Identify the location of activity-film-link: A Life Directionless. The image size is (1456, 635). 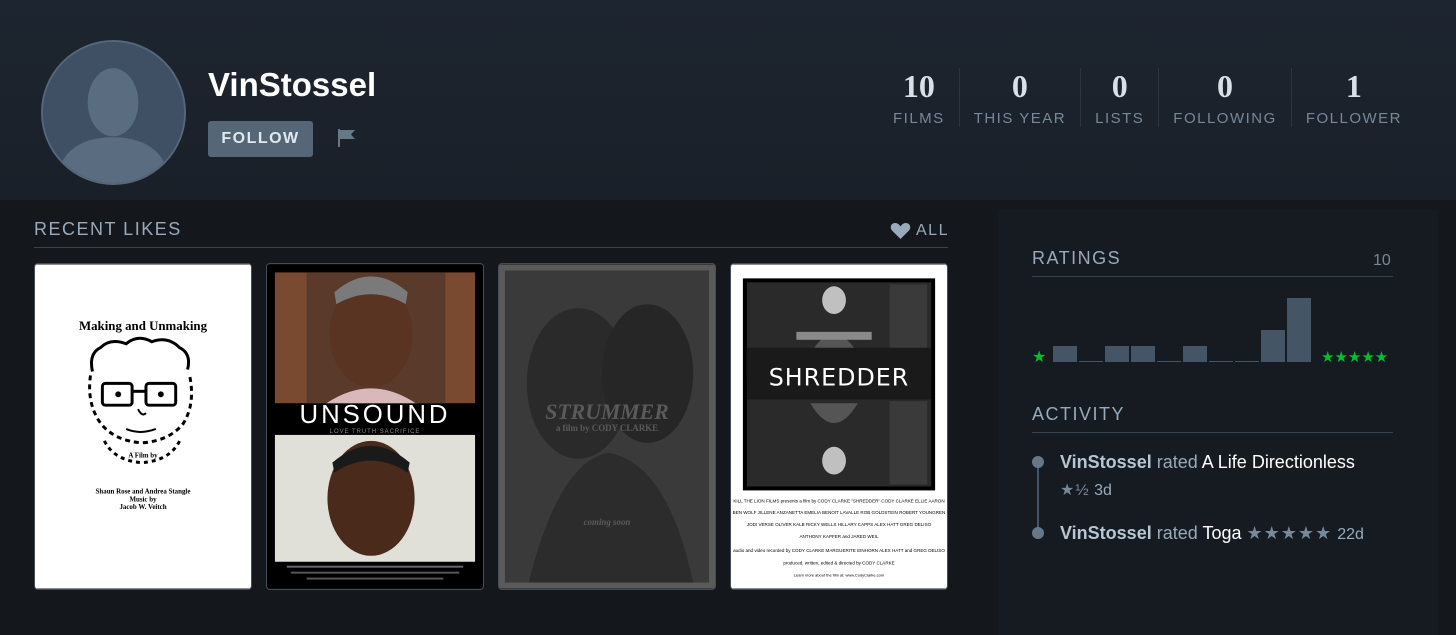
(1278, 462).